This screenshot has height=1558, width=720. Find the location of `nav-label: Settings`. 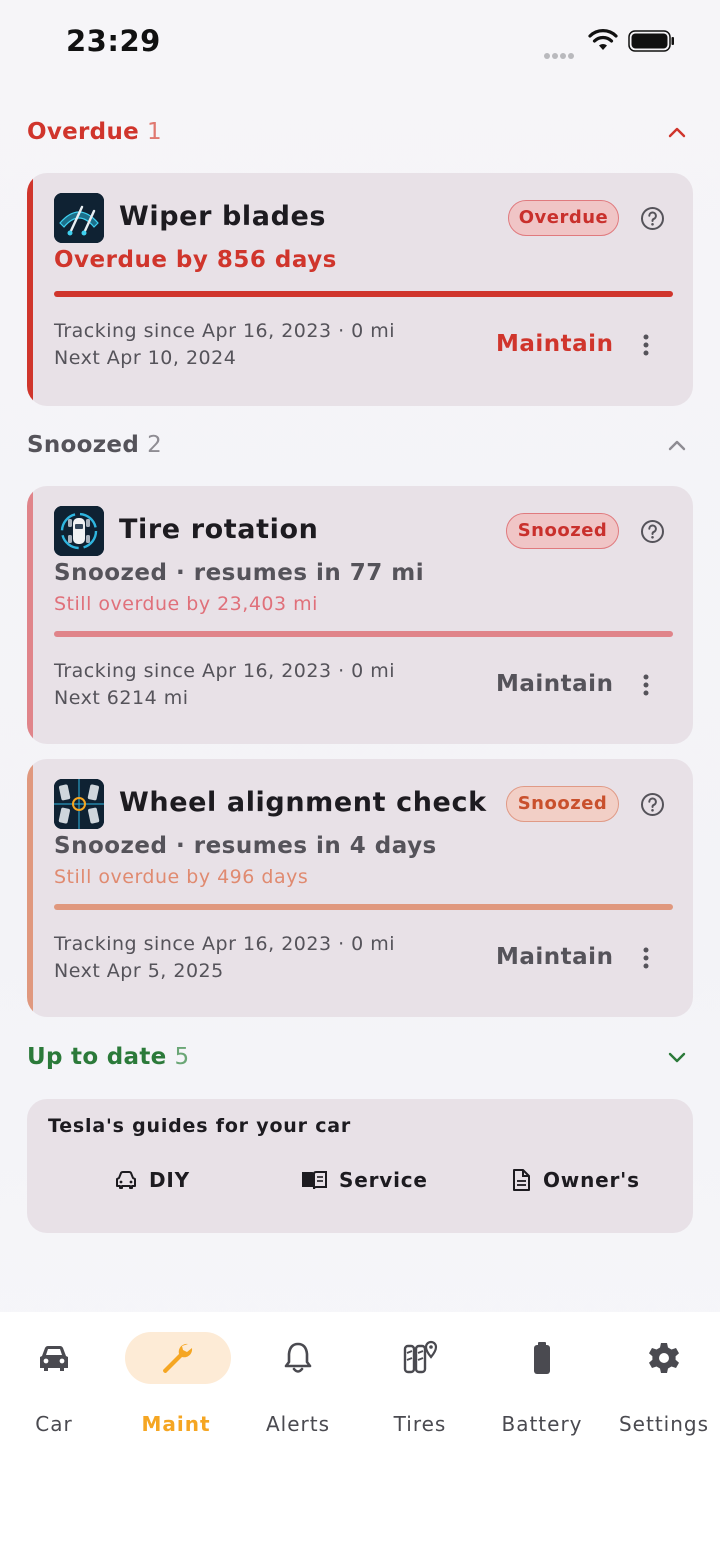

nav-label: Settings is located at coordinates (664, 1424).